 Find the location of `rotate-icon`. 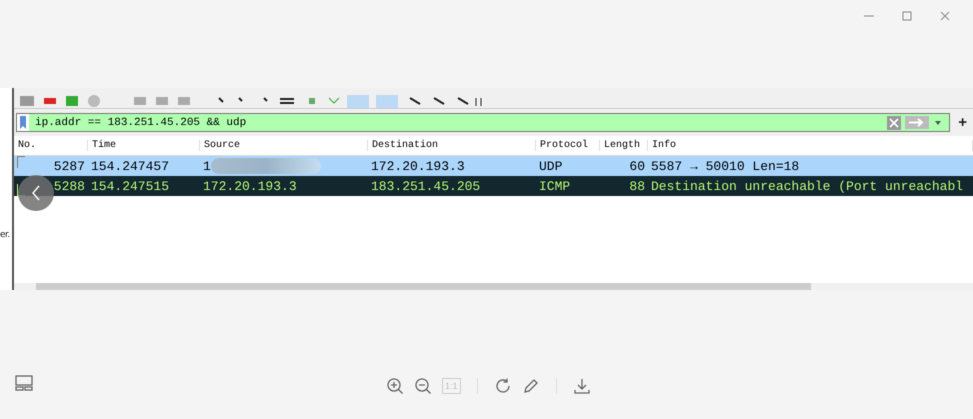

rotate-icon is located at coordinates (503, 386).